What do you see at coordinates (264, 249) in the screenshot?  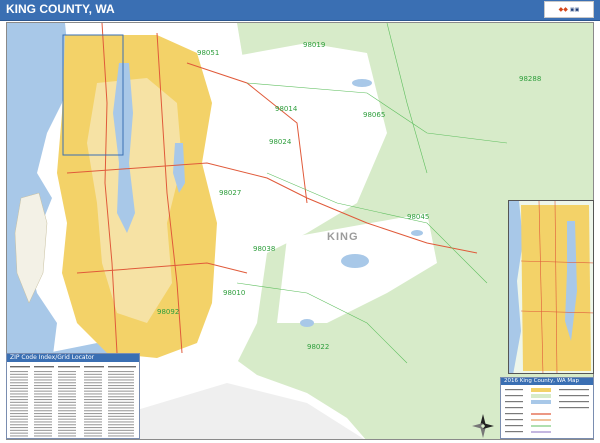 I see `zip-label: 98038` at bounding box center [264, 249].